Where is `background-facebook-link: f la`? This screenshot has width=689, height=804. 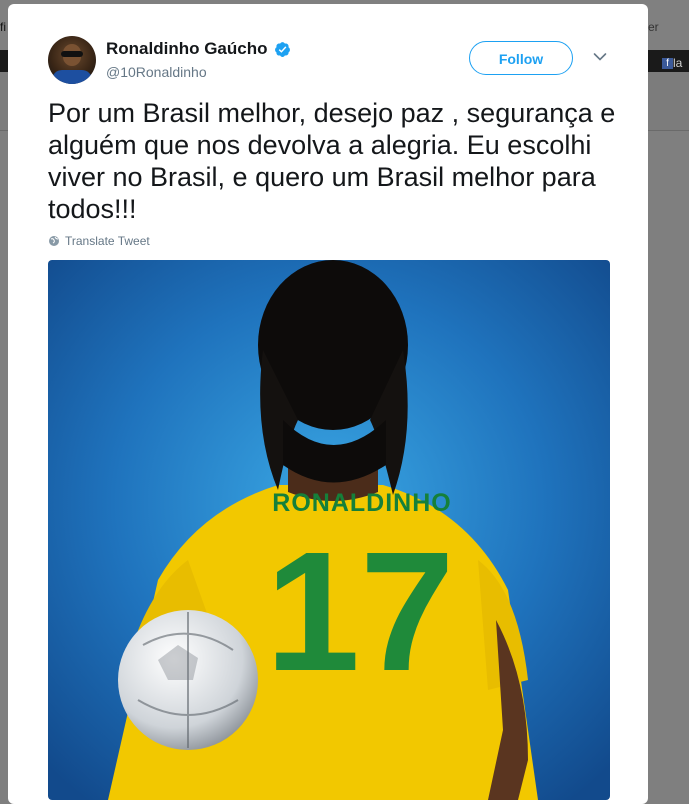 background-facebook-link: f la is located at coordinates (675, 63).